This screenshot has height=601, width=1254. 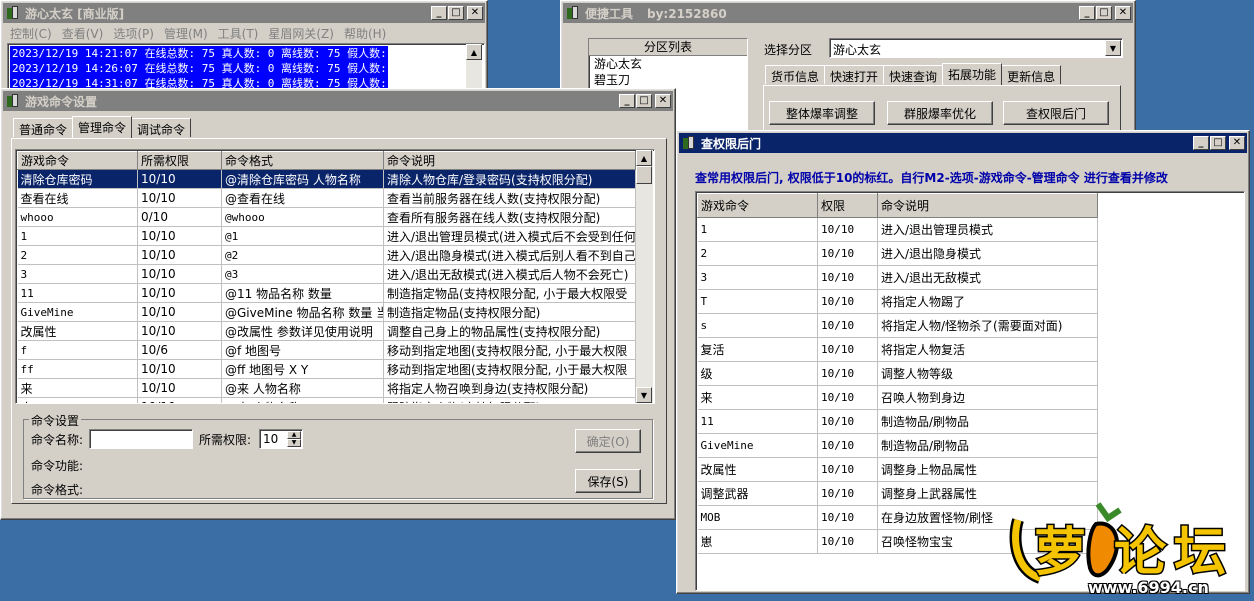 What do you see at coordinates (238, 33) in the screenshot?
I see `menu-tools: 工具(T)` at bounding box center [238, 33].